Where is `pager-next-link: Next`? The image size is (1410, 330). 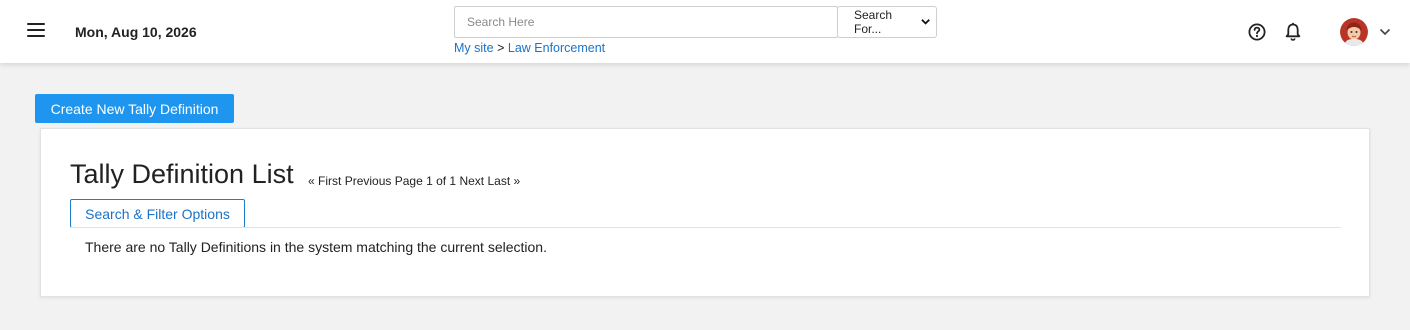
pager-next-link: Next is located at coordinates (471, 181).